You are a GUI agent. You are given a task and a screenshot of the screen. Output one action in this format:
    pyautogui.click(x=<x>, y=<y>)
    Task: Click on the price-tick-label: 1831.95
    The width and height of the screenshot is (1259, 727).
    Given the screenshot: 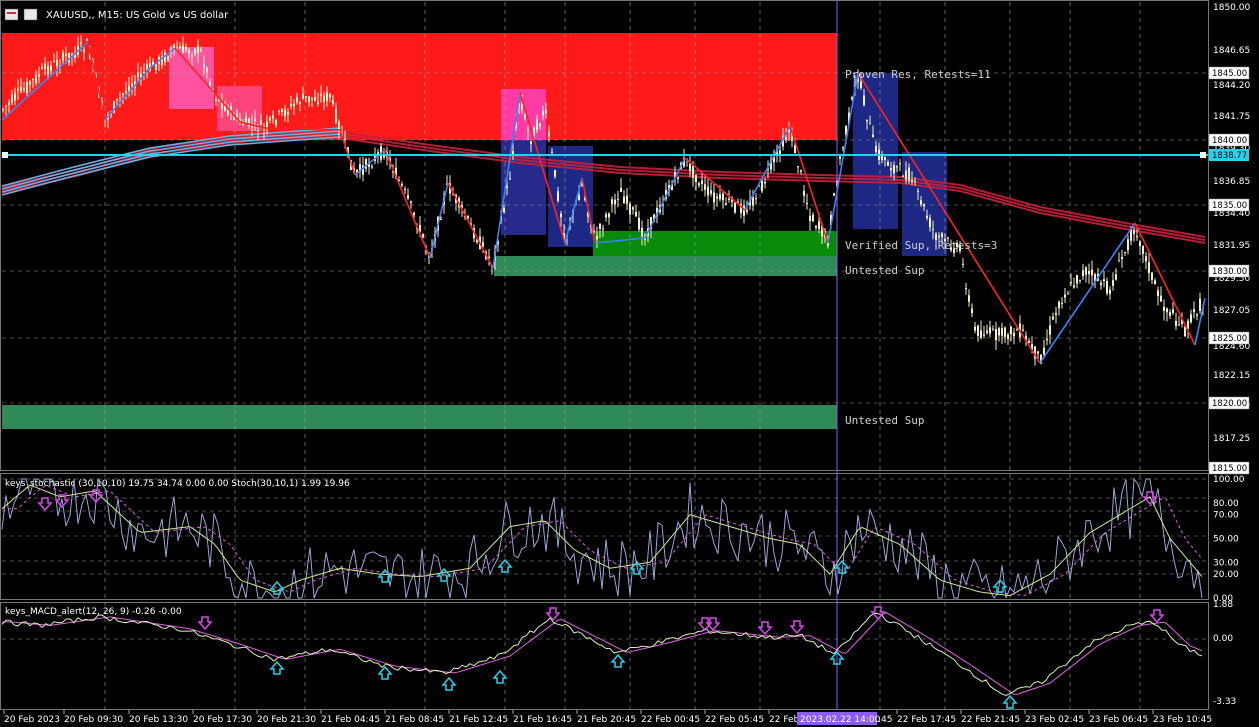 What is the action you would take?
    pyautogui.click(x=1231, y=246)
    